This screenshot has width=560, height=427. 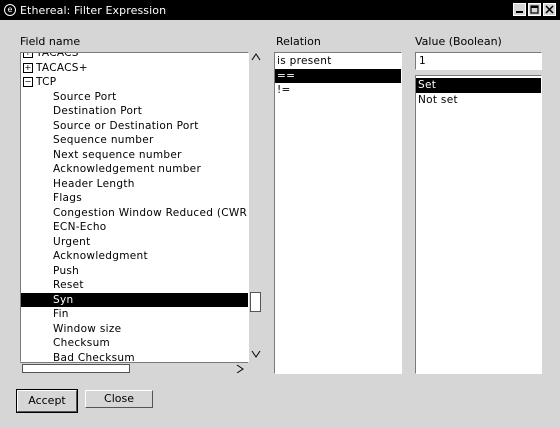 I want to click on field-tree-item-label: Congestion Window Reduced (CWR), so click(x=151, y=212).